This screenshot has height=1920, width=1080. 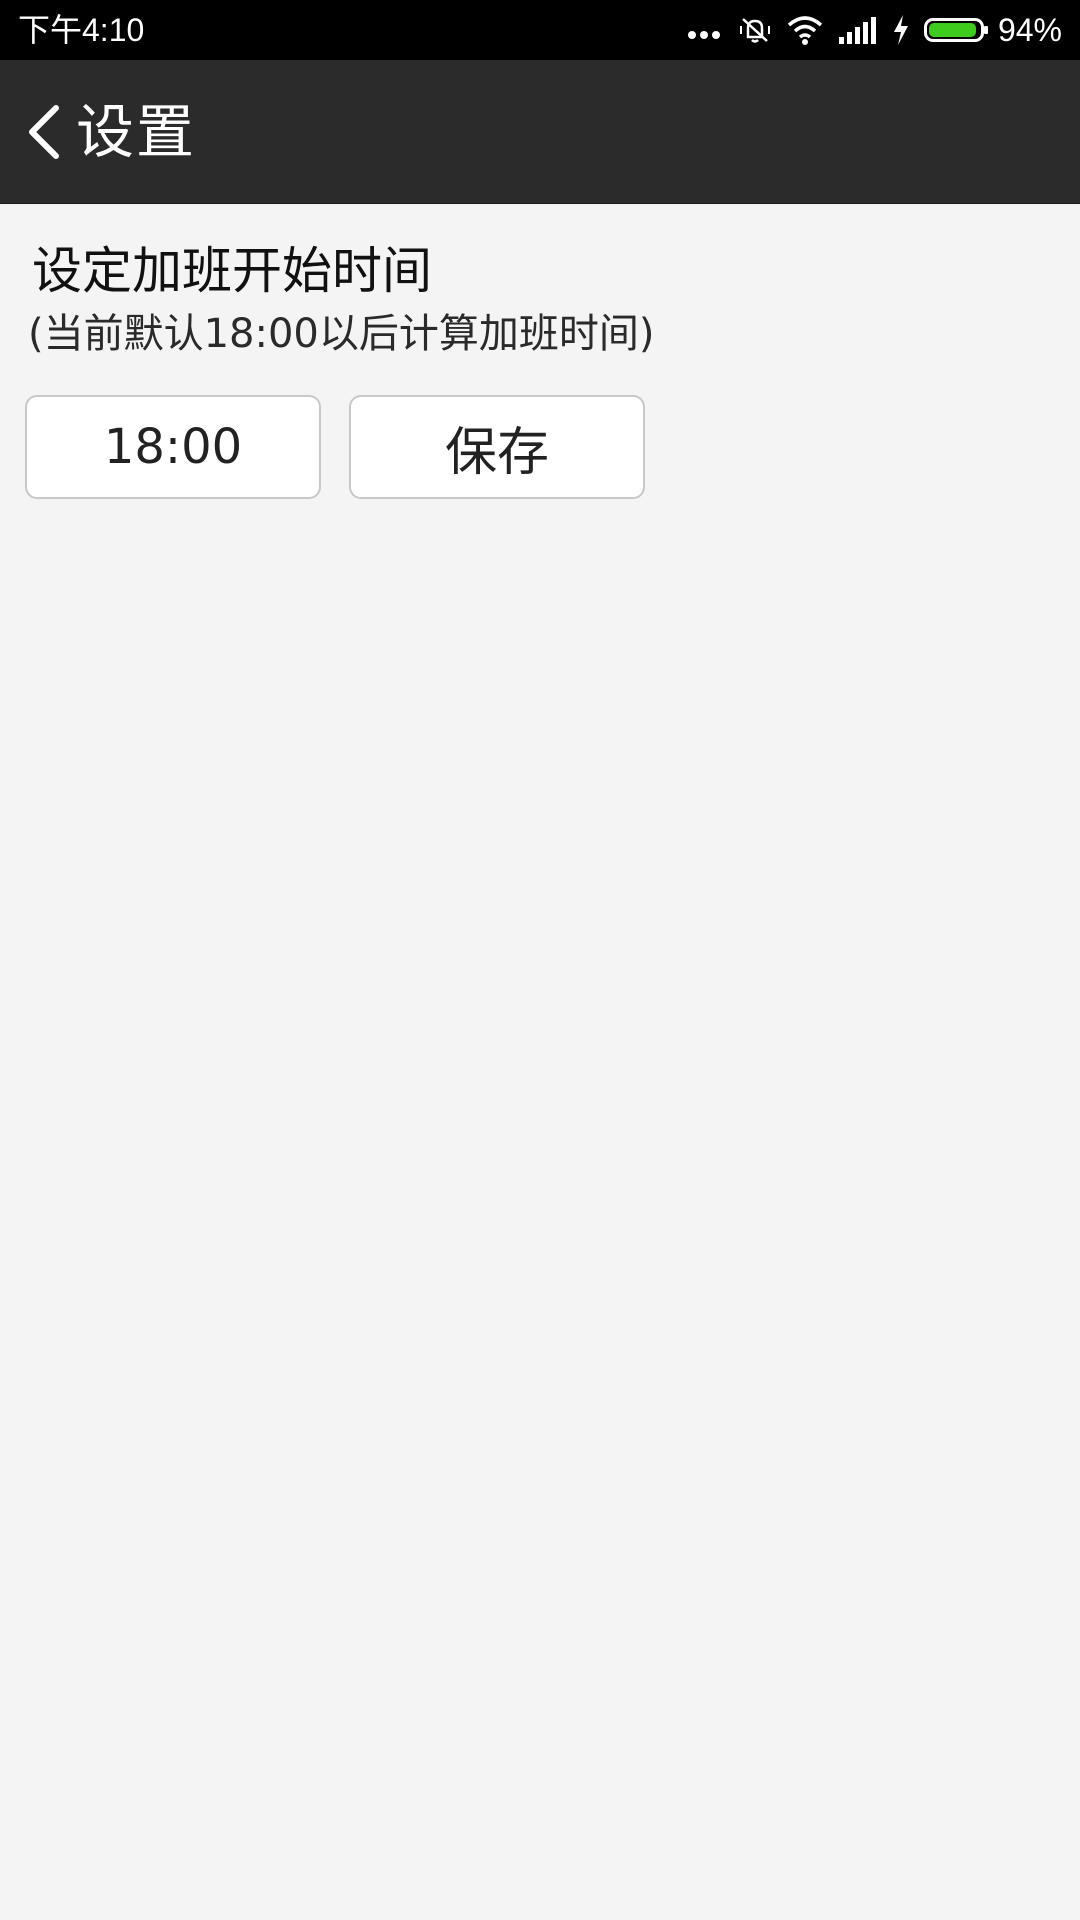 I want to click on status-time: 下午4:10, so click(x=81, y=30).